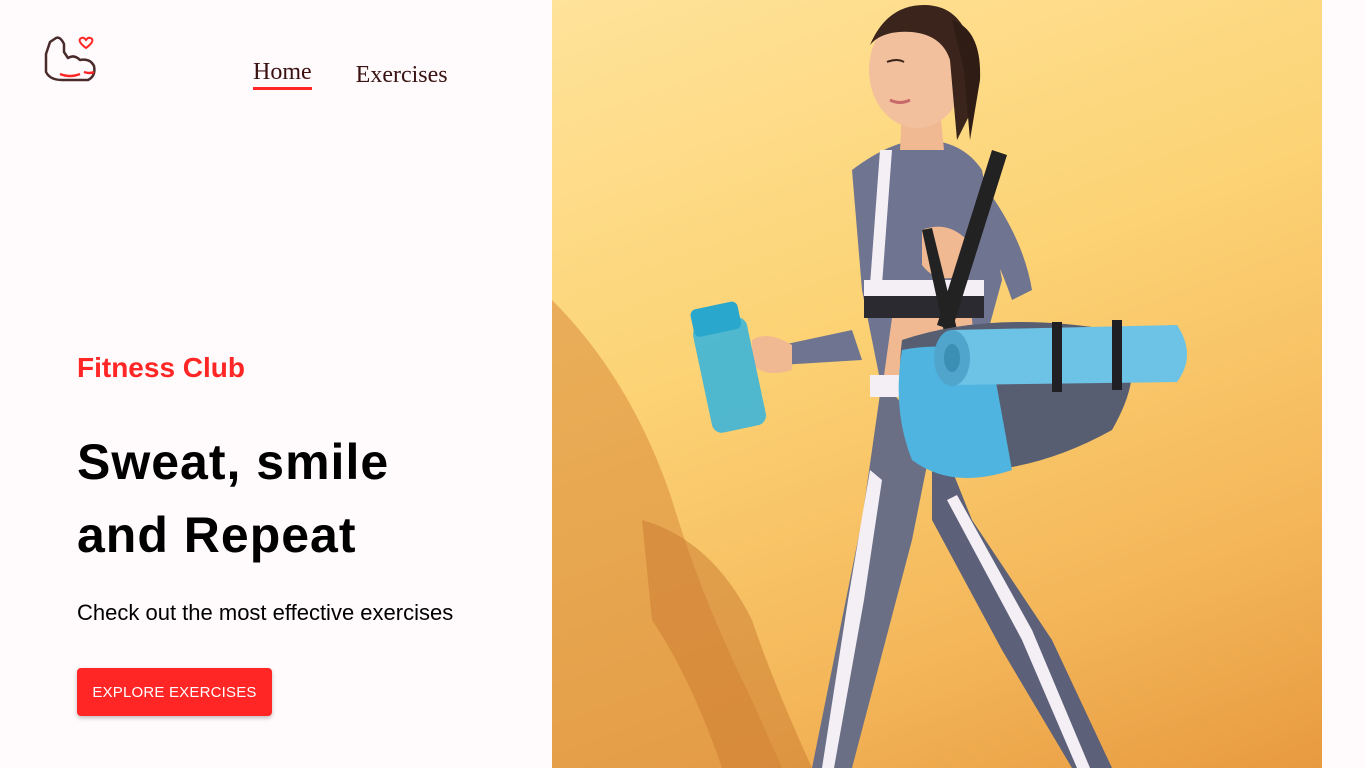 This screenshot has width=1366, height=768. Describe the element at coordinates (265, 612) in the screenshot. I see `hero-subtitle: Check out the most effective exercises` at that location.